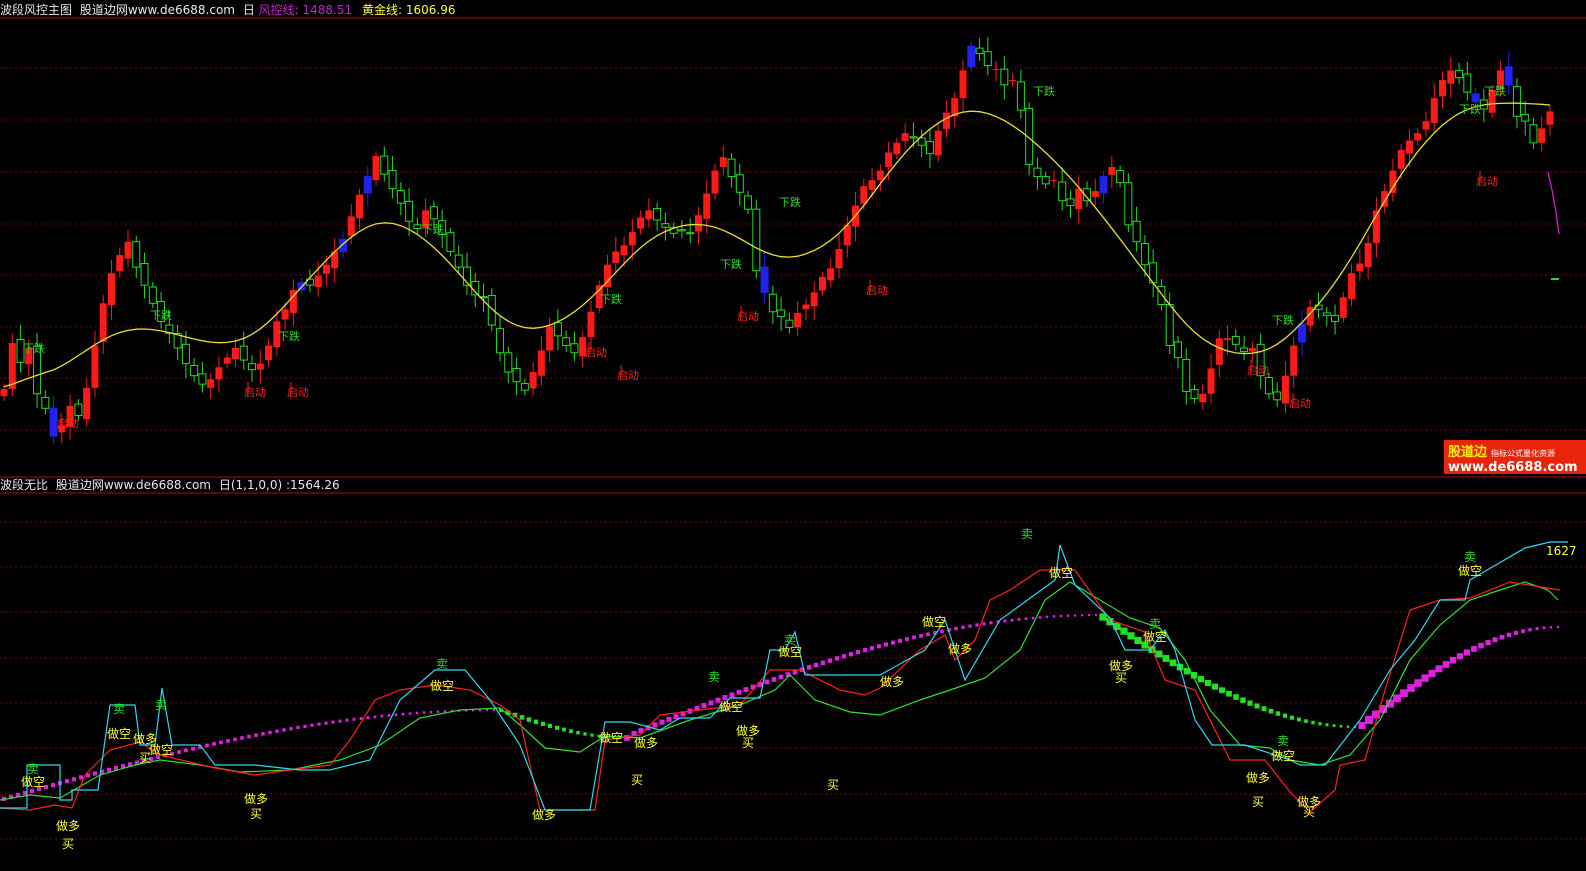 This screenshot has width=1586, height=871. I want to click on sell-label: 卖, so click(442, 664).